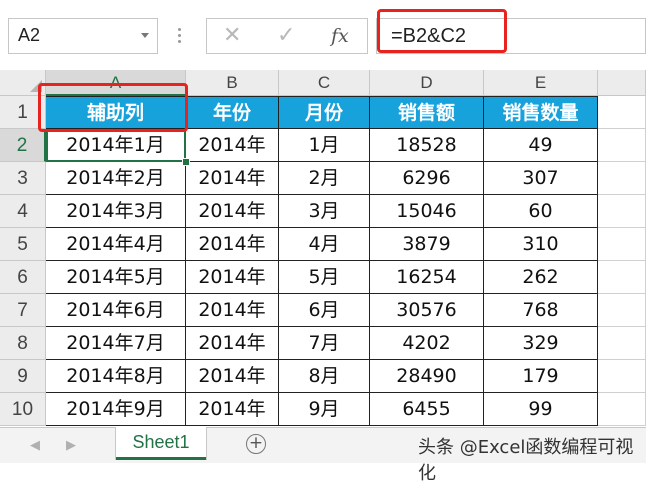  Describe the element at coordinates (323, 455) in the screenshot. I see `sheet-tab-bar: ◀ ▶ Sheet1 + 头条 @Excel函数编程可视化` at that location.